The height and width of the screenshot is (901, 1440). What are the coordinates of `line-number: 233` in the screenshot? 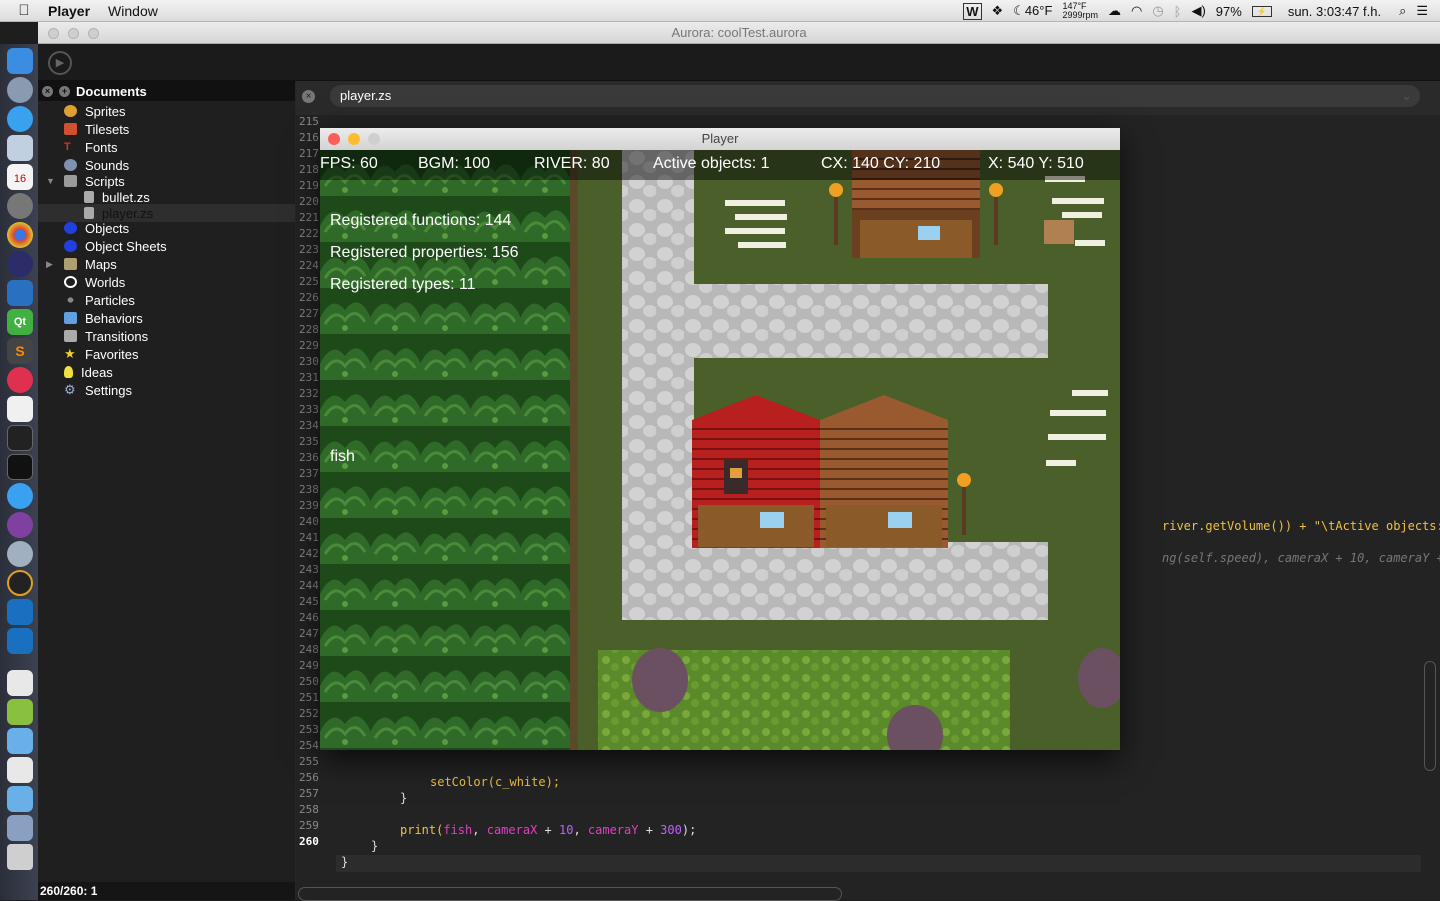 It's located at (309, 409).